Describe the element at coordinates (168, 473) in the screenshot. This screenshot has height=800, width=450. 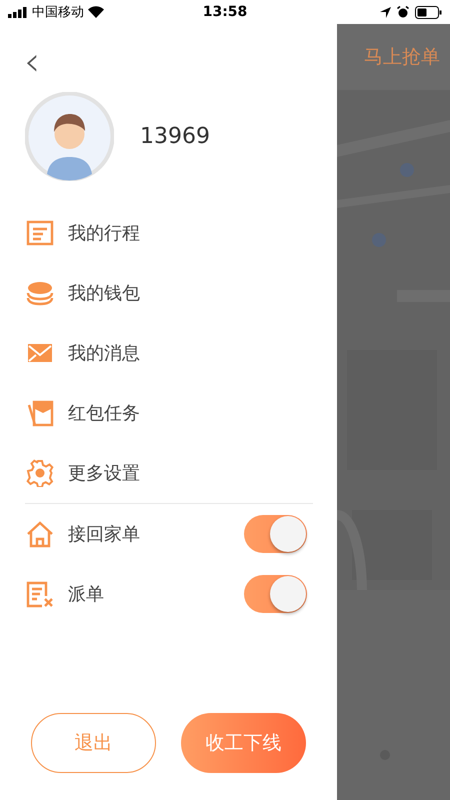
I see `menu-item: 更多设置` at that location.